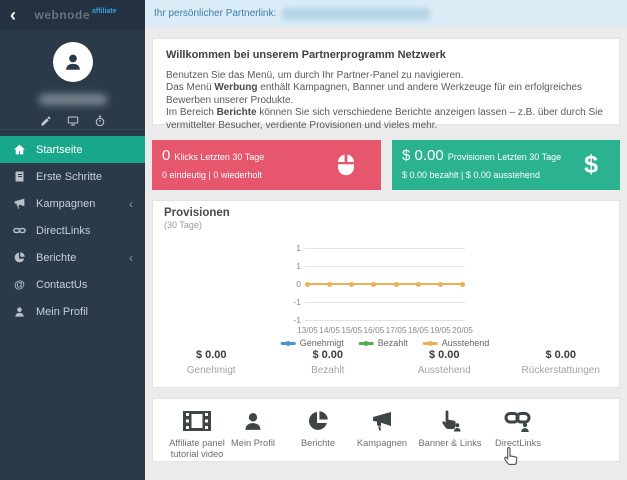  I want to click on sidebar-item-berichte: Berichte ‹, so click(72, 257).